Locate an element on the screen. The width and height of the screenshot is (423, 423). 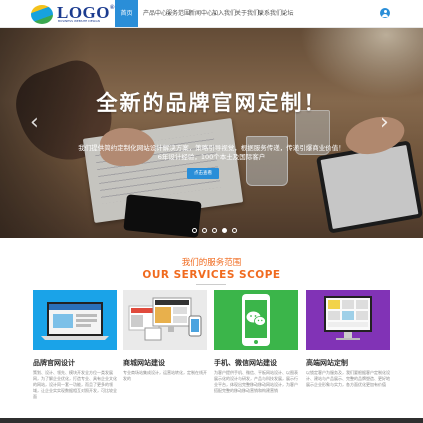
service-card-title: 商城网站建设 is located at coordinates (144, 363).